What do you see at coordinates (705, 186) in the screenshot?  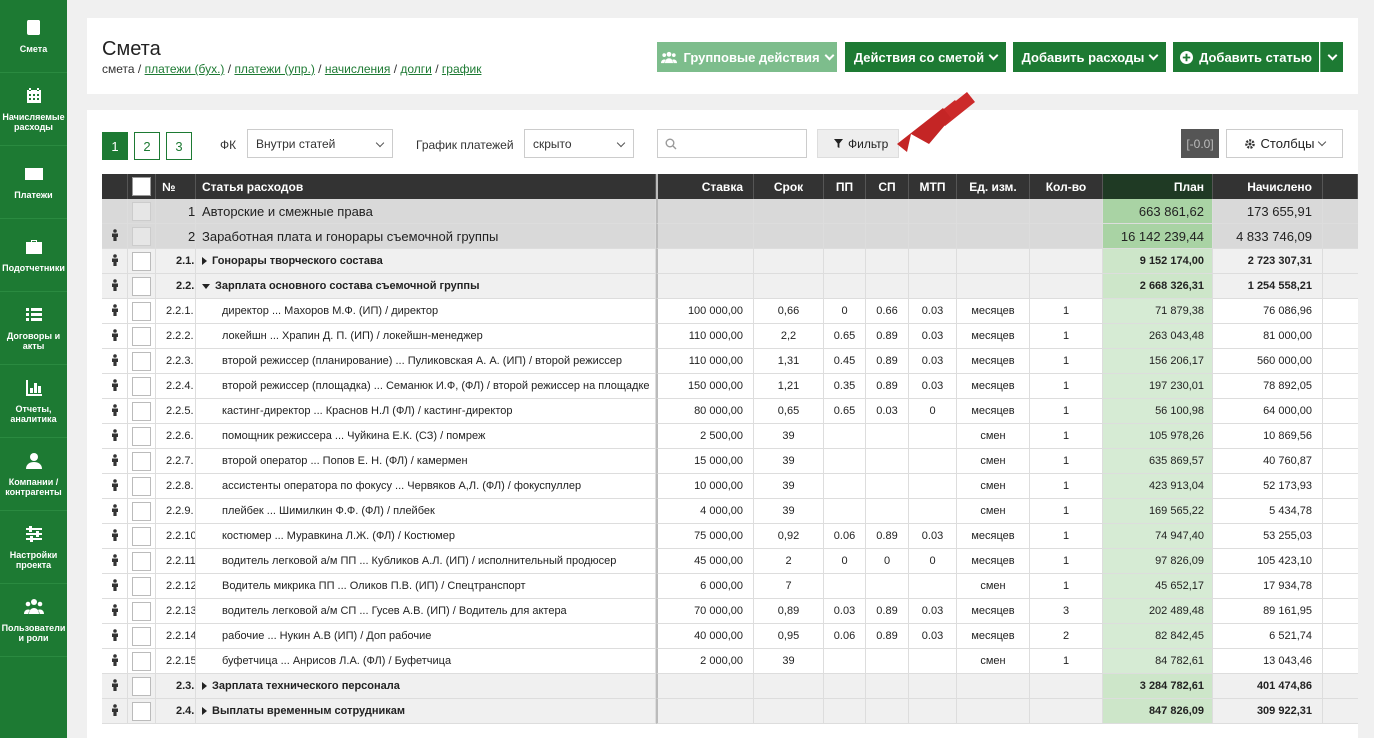 I see `col-header-rate: Ставка` at bounding box center [705, 186].